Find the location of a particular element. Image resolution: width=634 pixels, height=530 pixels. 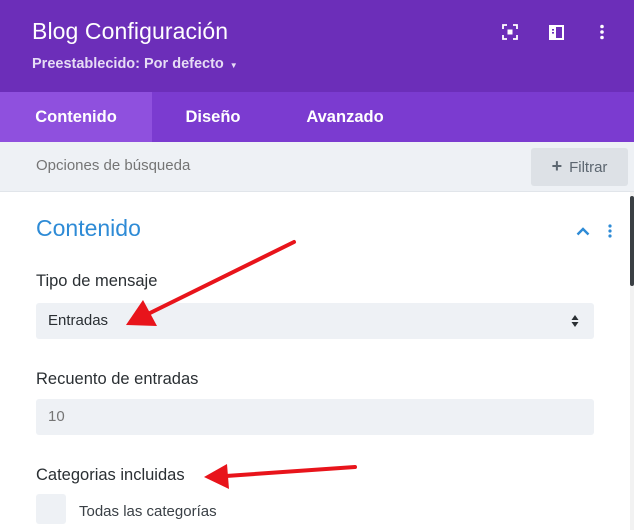

header-actions is located at coordinates (556, 32).